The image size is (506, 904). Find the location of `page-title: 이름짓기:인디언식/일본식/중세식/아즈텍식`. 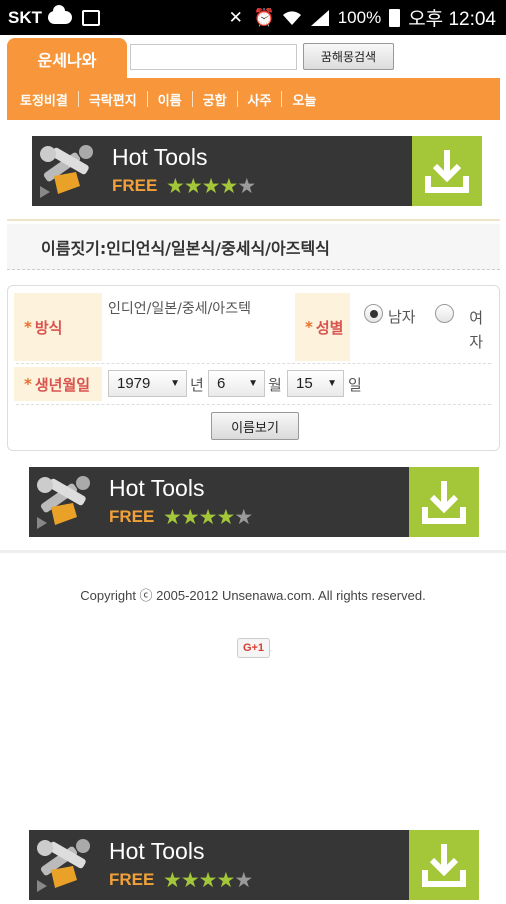

page-title: 이름짓기:인디언식/일본식/중세식/아즈텍식 is located at coordinates (253, 247).